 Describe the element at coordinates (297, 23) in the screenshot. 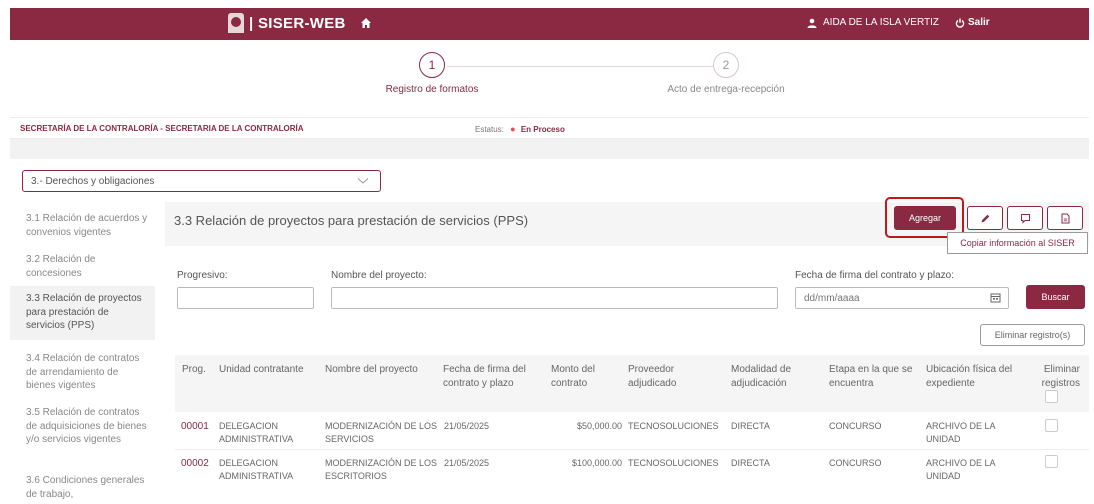

I see `app-name: | SISER-WEB` at that location.